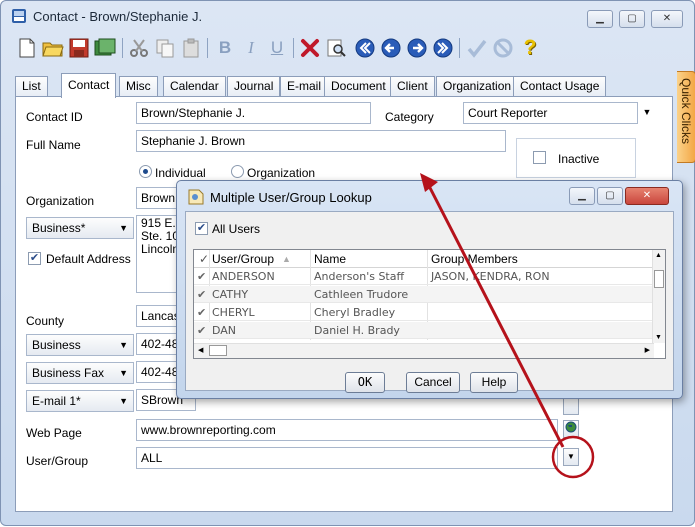  I want to click on organization-radio, so click(237, 171).